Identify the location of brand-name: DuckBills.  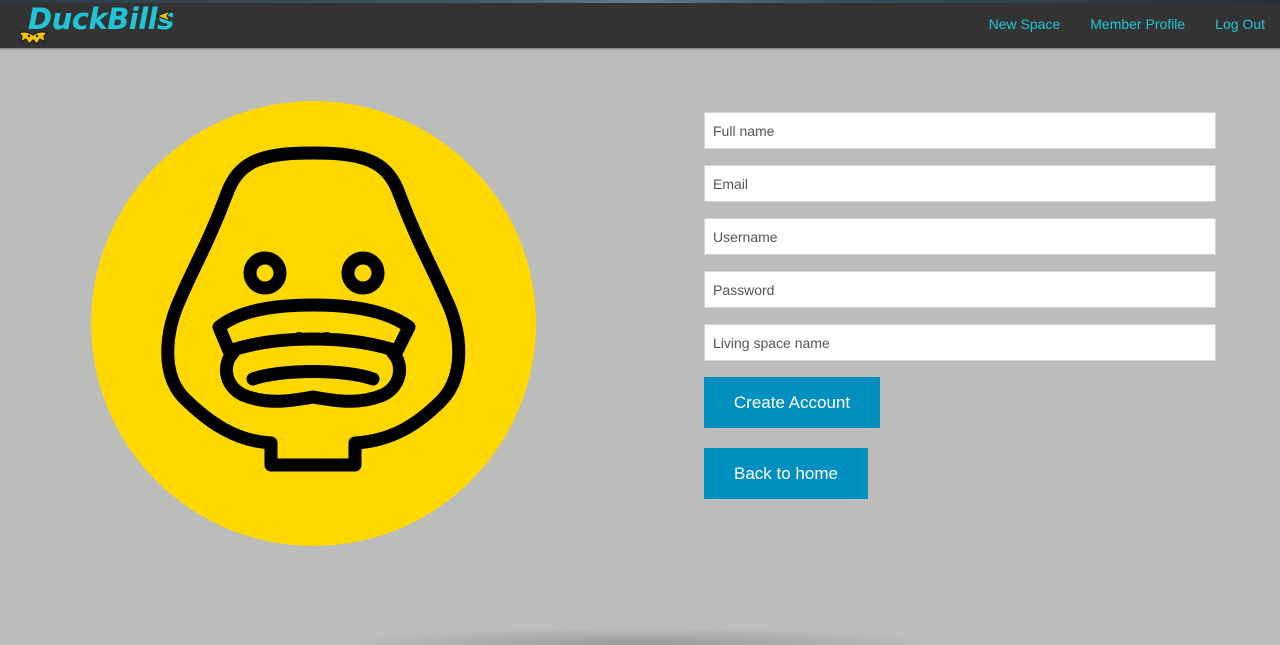
(101, 19).